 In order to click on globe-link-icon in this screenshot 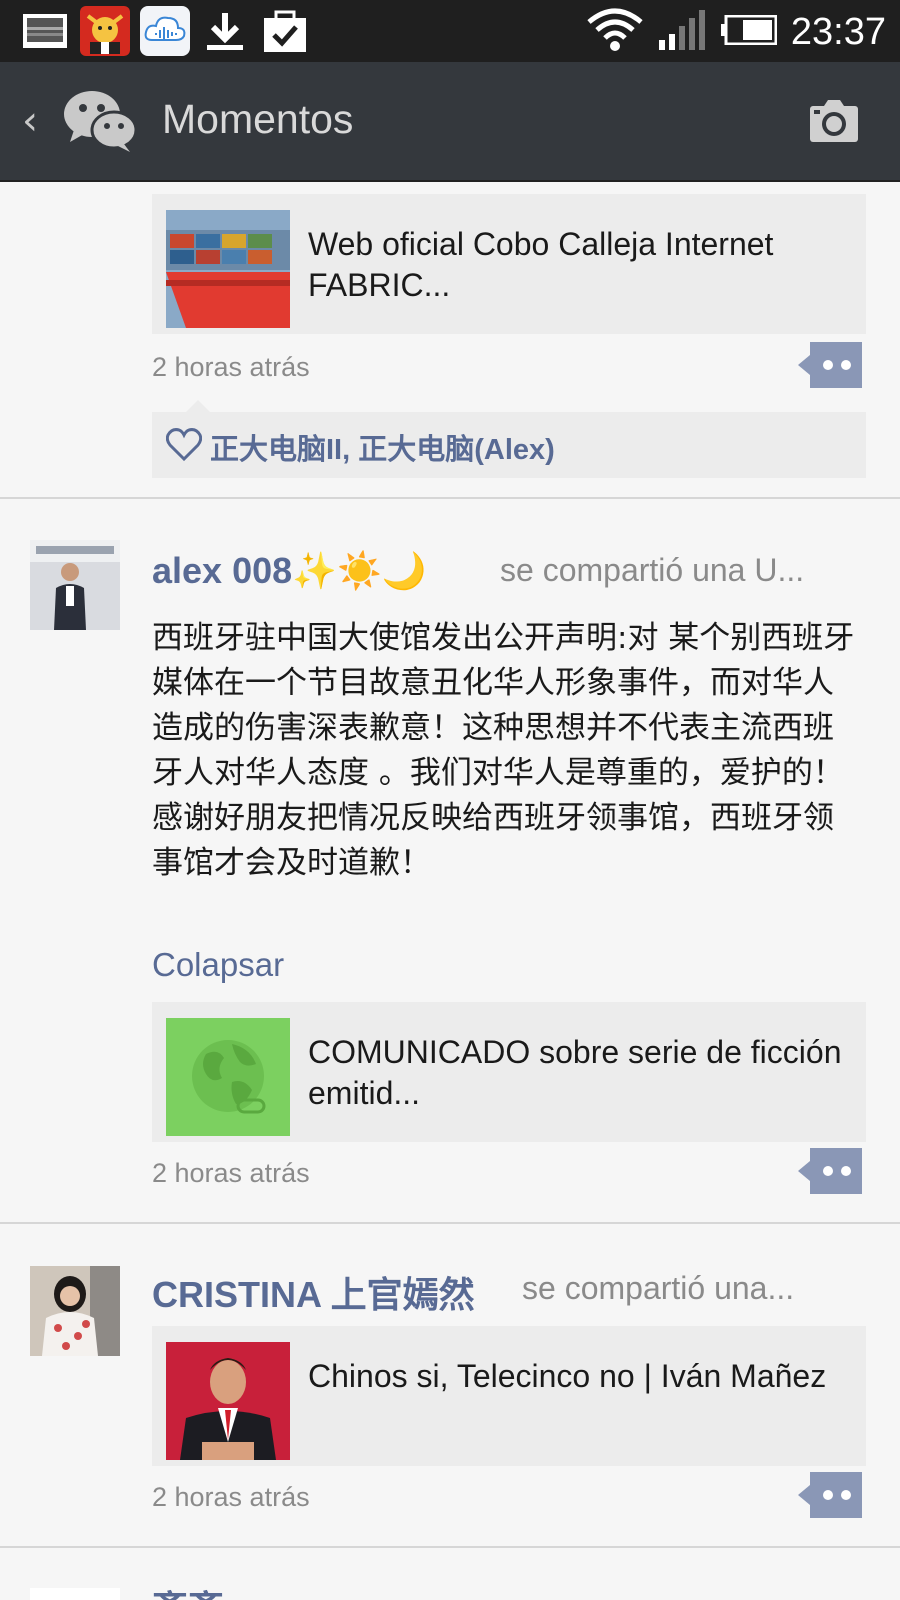, I will do `click(228, 1077)`.